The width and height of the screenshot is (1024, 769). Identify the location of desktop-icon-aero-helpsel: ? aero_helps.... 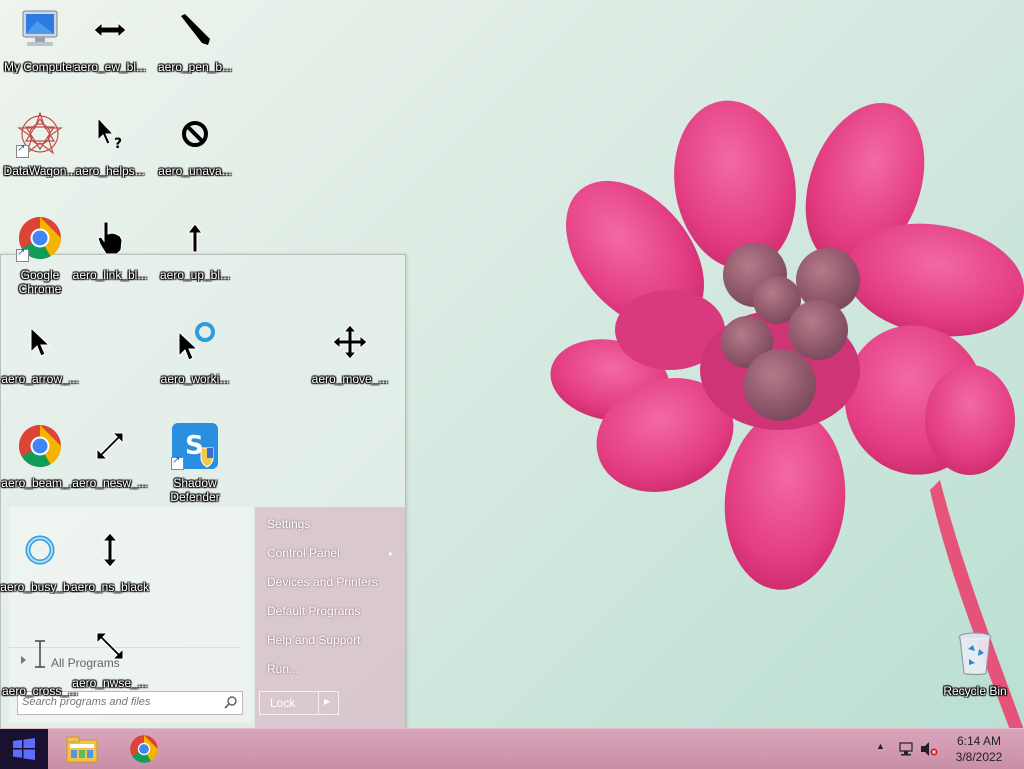
(110, 144).